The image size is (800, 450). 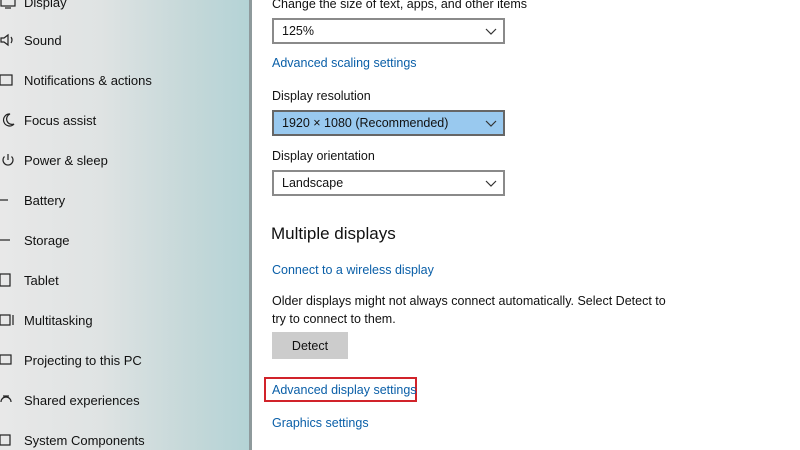 What do you see at coordinates (45, 5) in the screenshot?
I see `sidebar-item-label: Display` at bounding box center [45, 5].